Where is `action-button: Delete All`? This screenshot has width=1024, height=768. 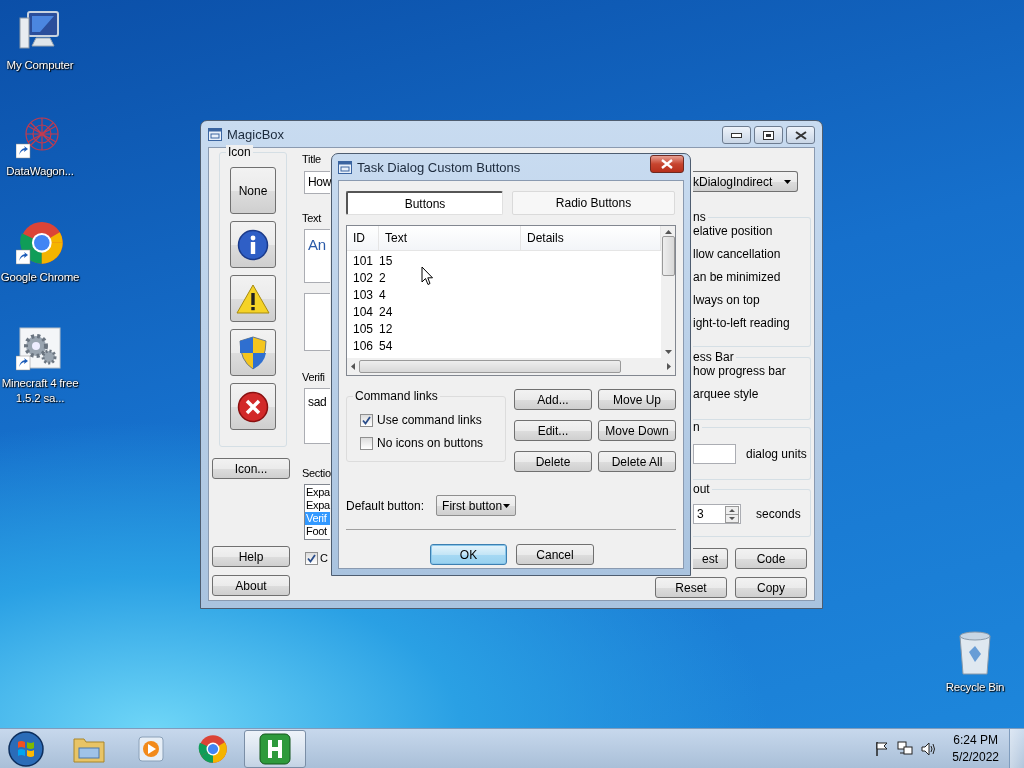 action-button: Delete All is located at coordinates (637, 461).